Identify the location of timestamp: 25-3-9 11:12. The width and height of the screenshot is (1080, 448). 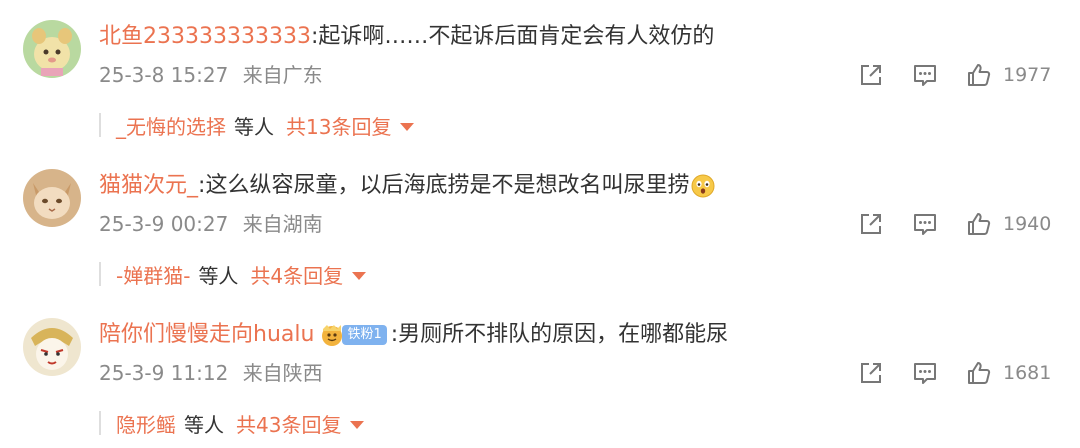
(164, 373).